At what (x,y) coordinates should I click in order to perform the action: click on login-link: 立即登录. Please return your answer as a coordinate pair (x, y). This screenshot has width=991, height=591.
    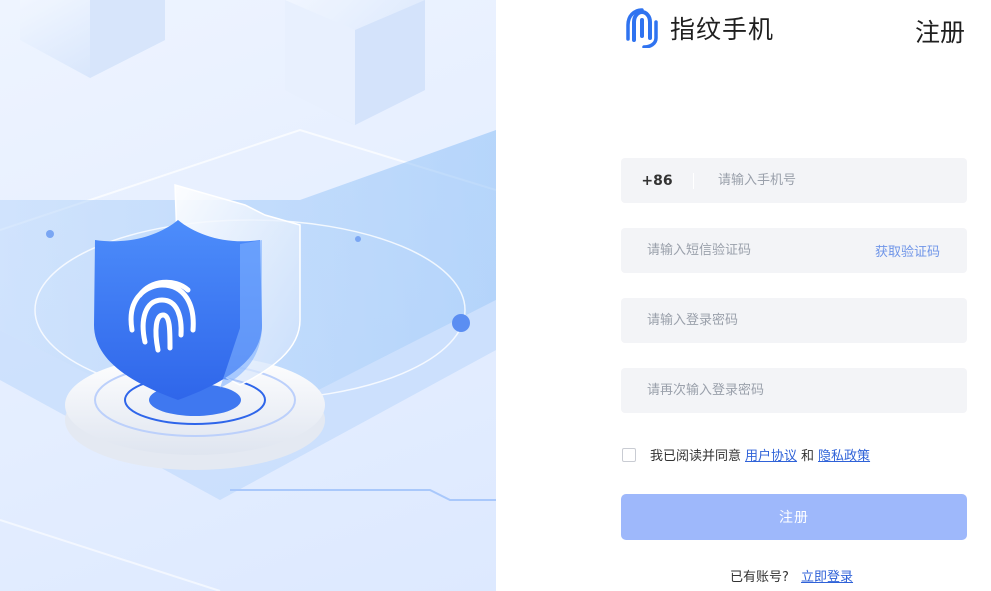
    Looking at the image, I should click on (827, 577).